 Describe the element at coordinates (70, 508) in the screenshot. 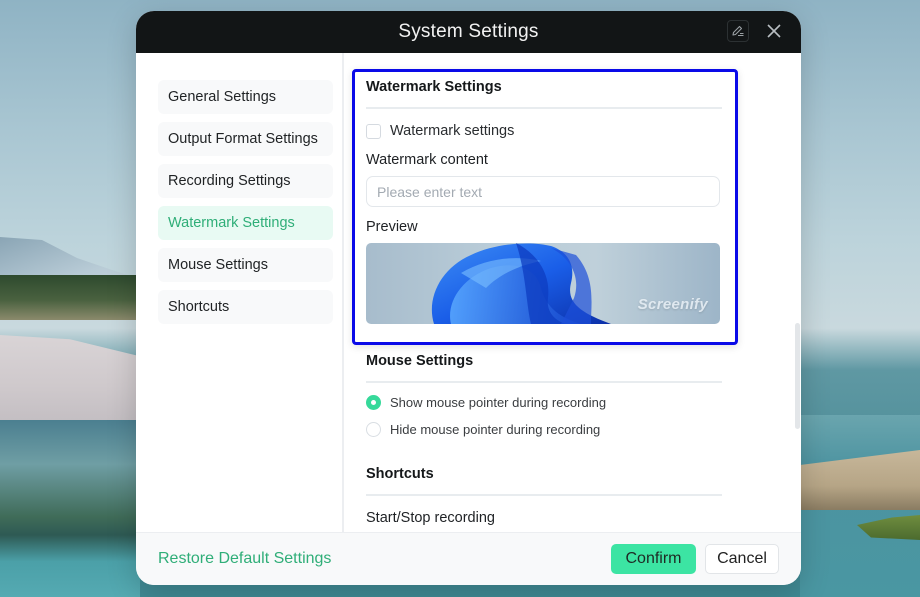

I see `background-lake-left` at that location.